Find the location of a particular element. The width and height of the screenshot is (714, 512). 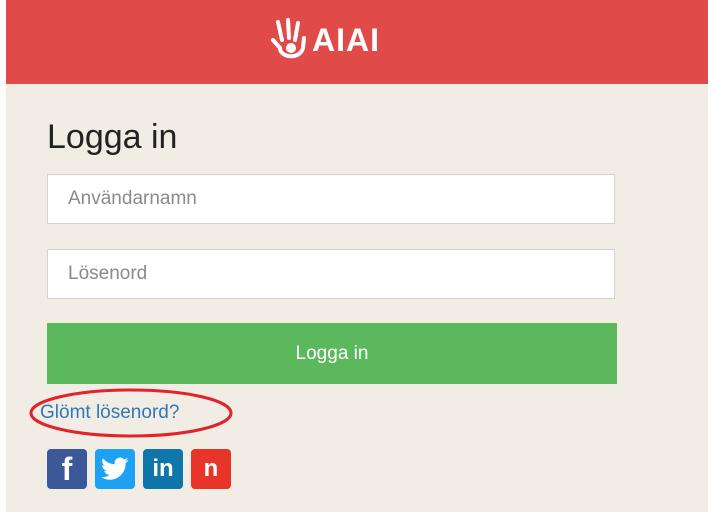

forgot-password-link: Glömt lösenord? is located at coordinates (109, 413).